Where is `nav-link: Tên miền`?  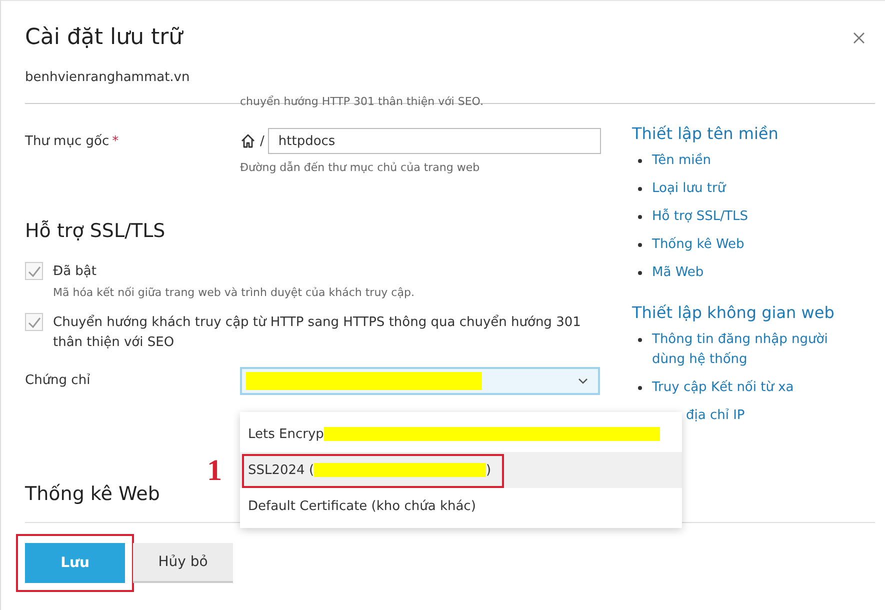 nav-link: Tên miền is located at coordinates (681, 161).